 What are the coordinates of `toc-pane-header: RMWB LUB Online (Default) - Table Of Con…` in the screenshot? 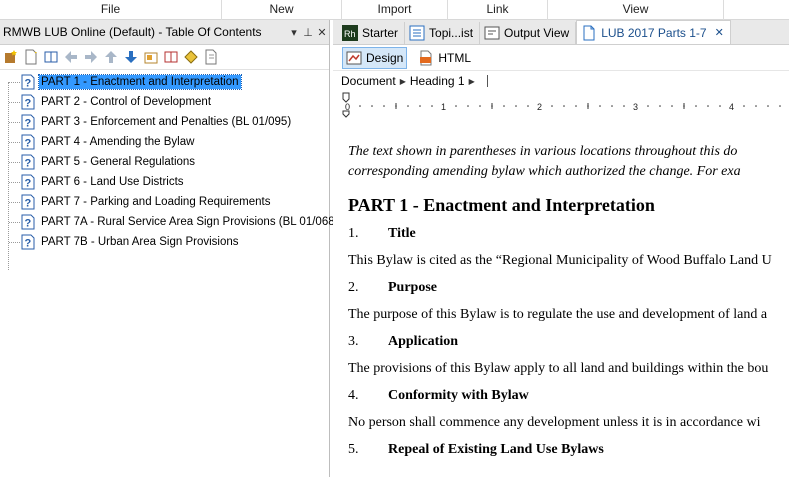 It's located at (164, 32).